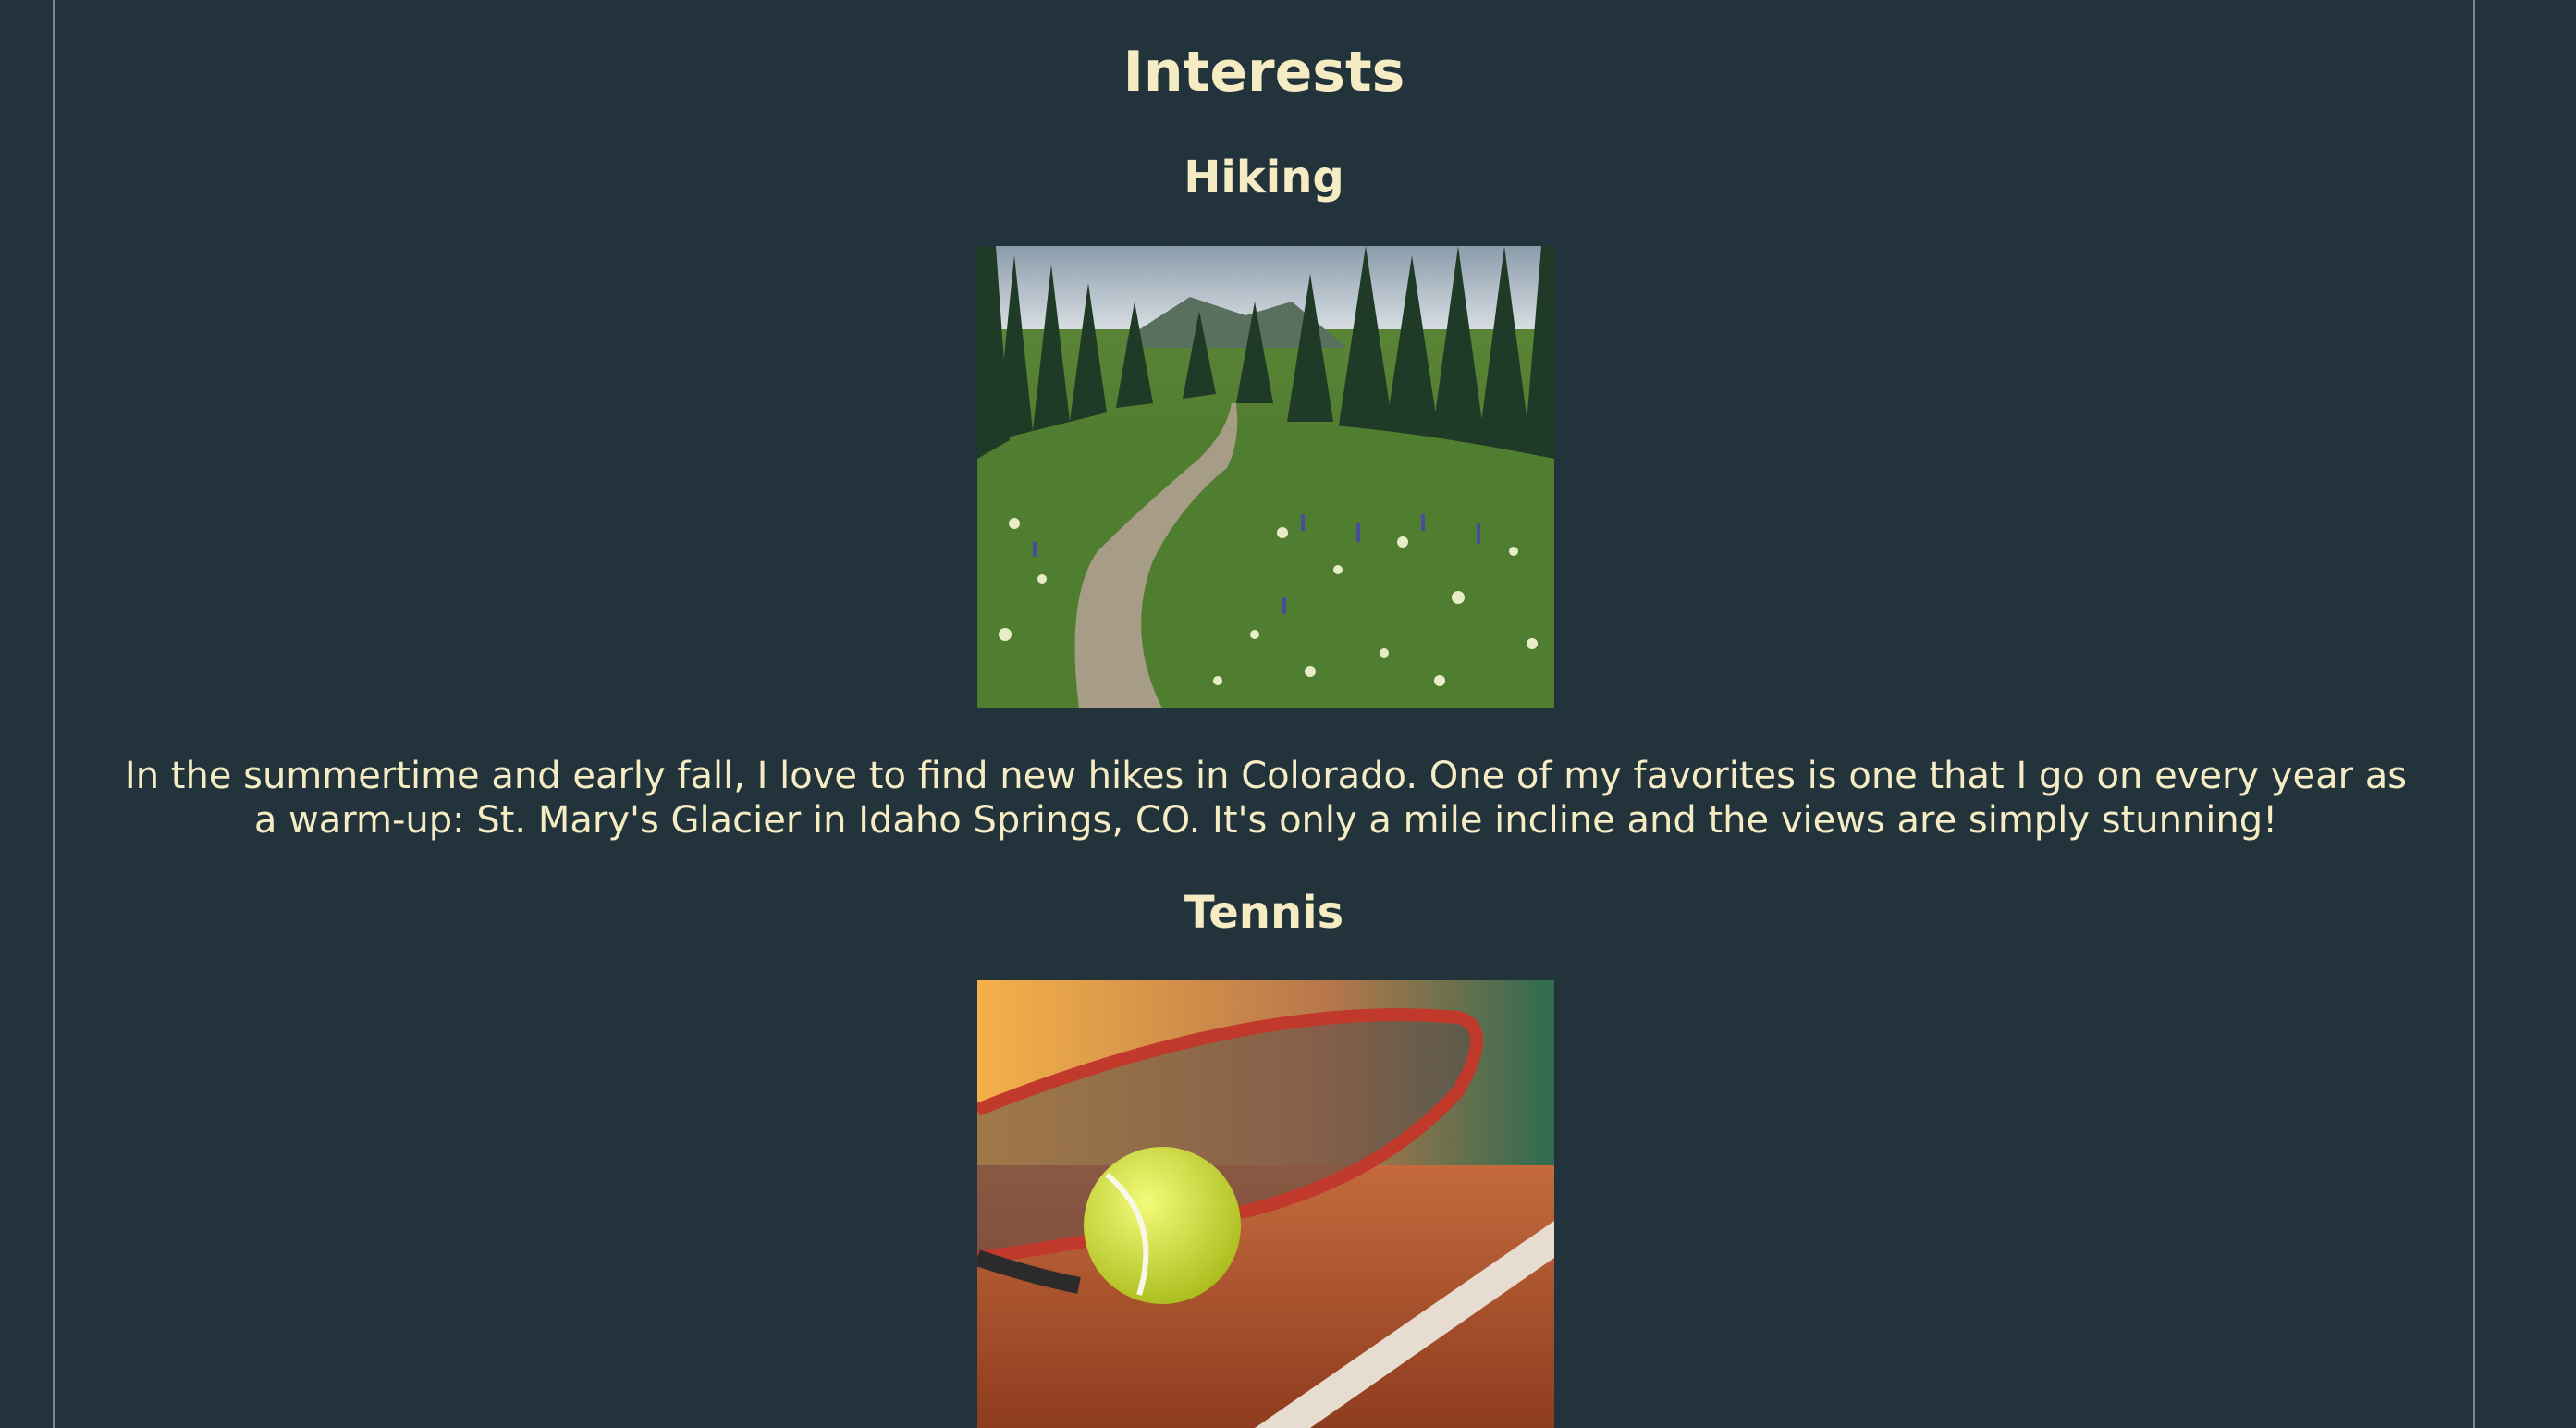 This screenshot has width=2576, height=1428. I want to click on hiking-photo, so click(1265, 477).